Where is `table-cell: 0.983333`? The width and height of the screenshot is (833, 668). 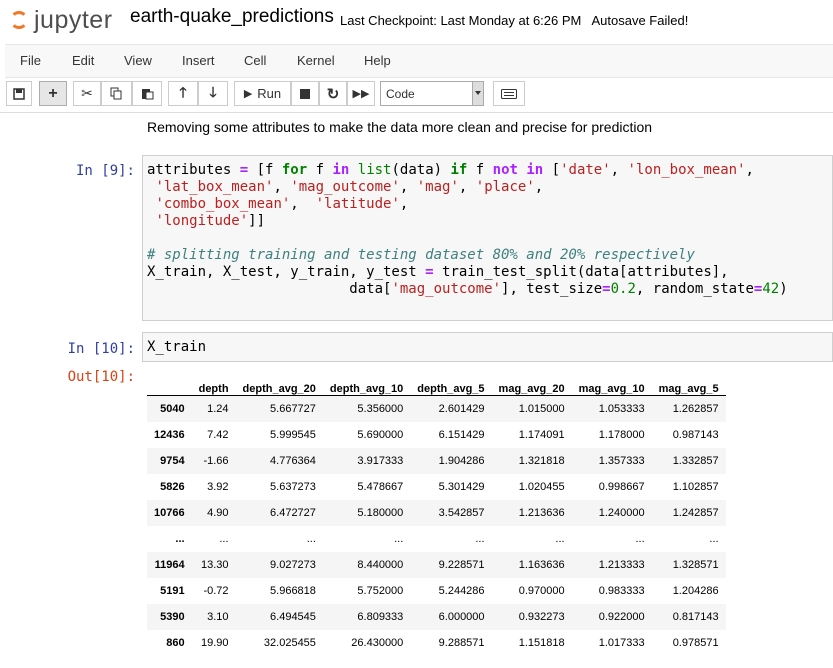
table-cell: 0.983333 is located at coordinates (621, 591).